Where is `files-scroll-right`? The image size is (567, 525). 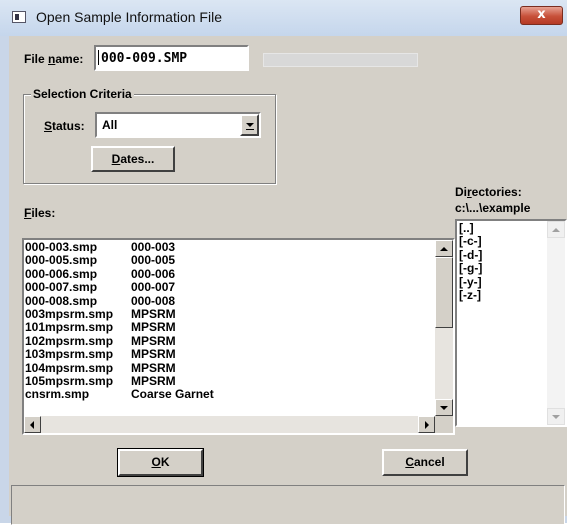 files-scroll-right is located at coordinates (426, 424).